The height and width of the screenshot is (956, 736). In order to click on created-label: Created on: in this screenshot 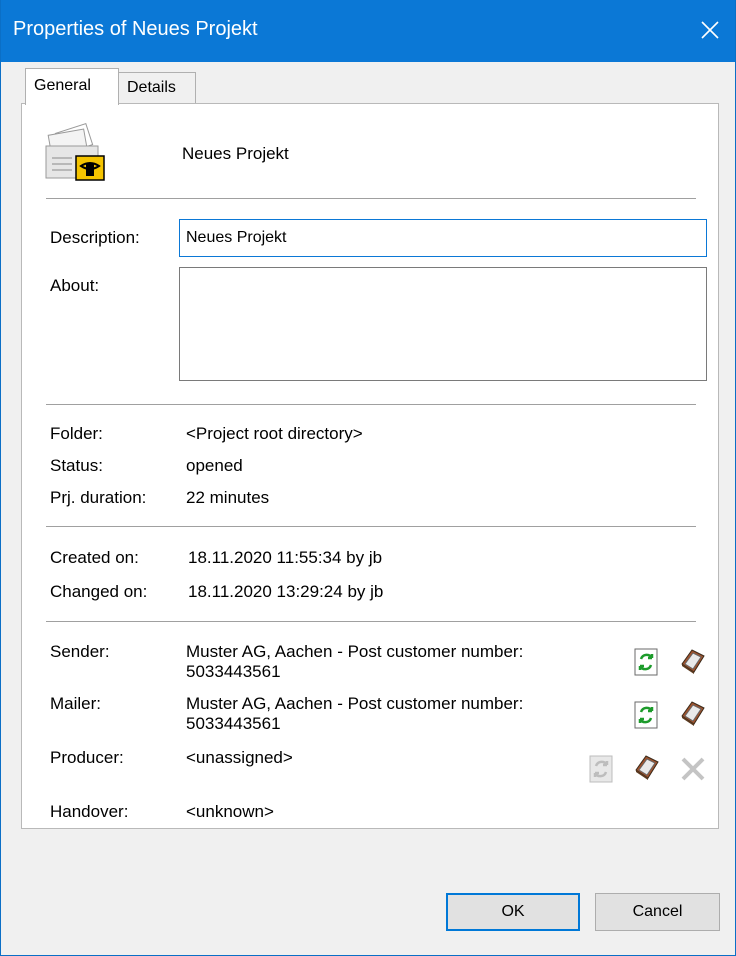, I will do `click(94, 557)`.